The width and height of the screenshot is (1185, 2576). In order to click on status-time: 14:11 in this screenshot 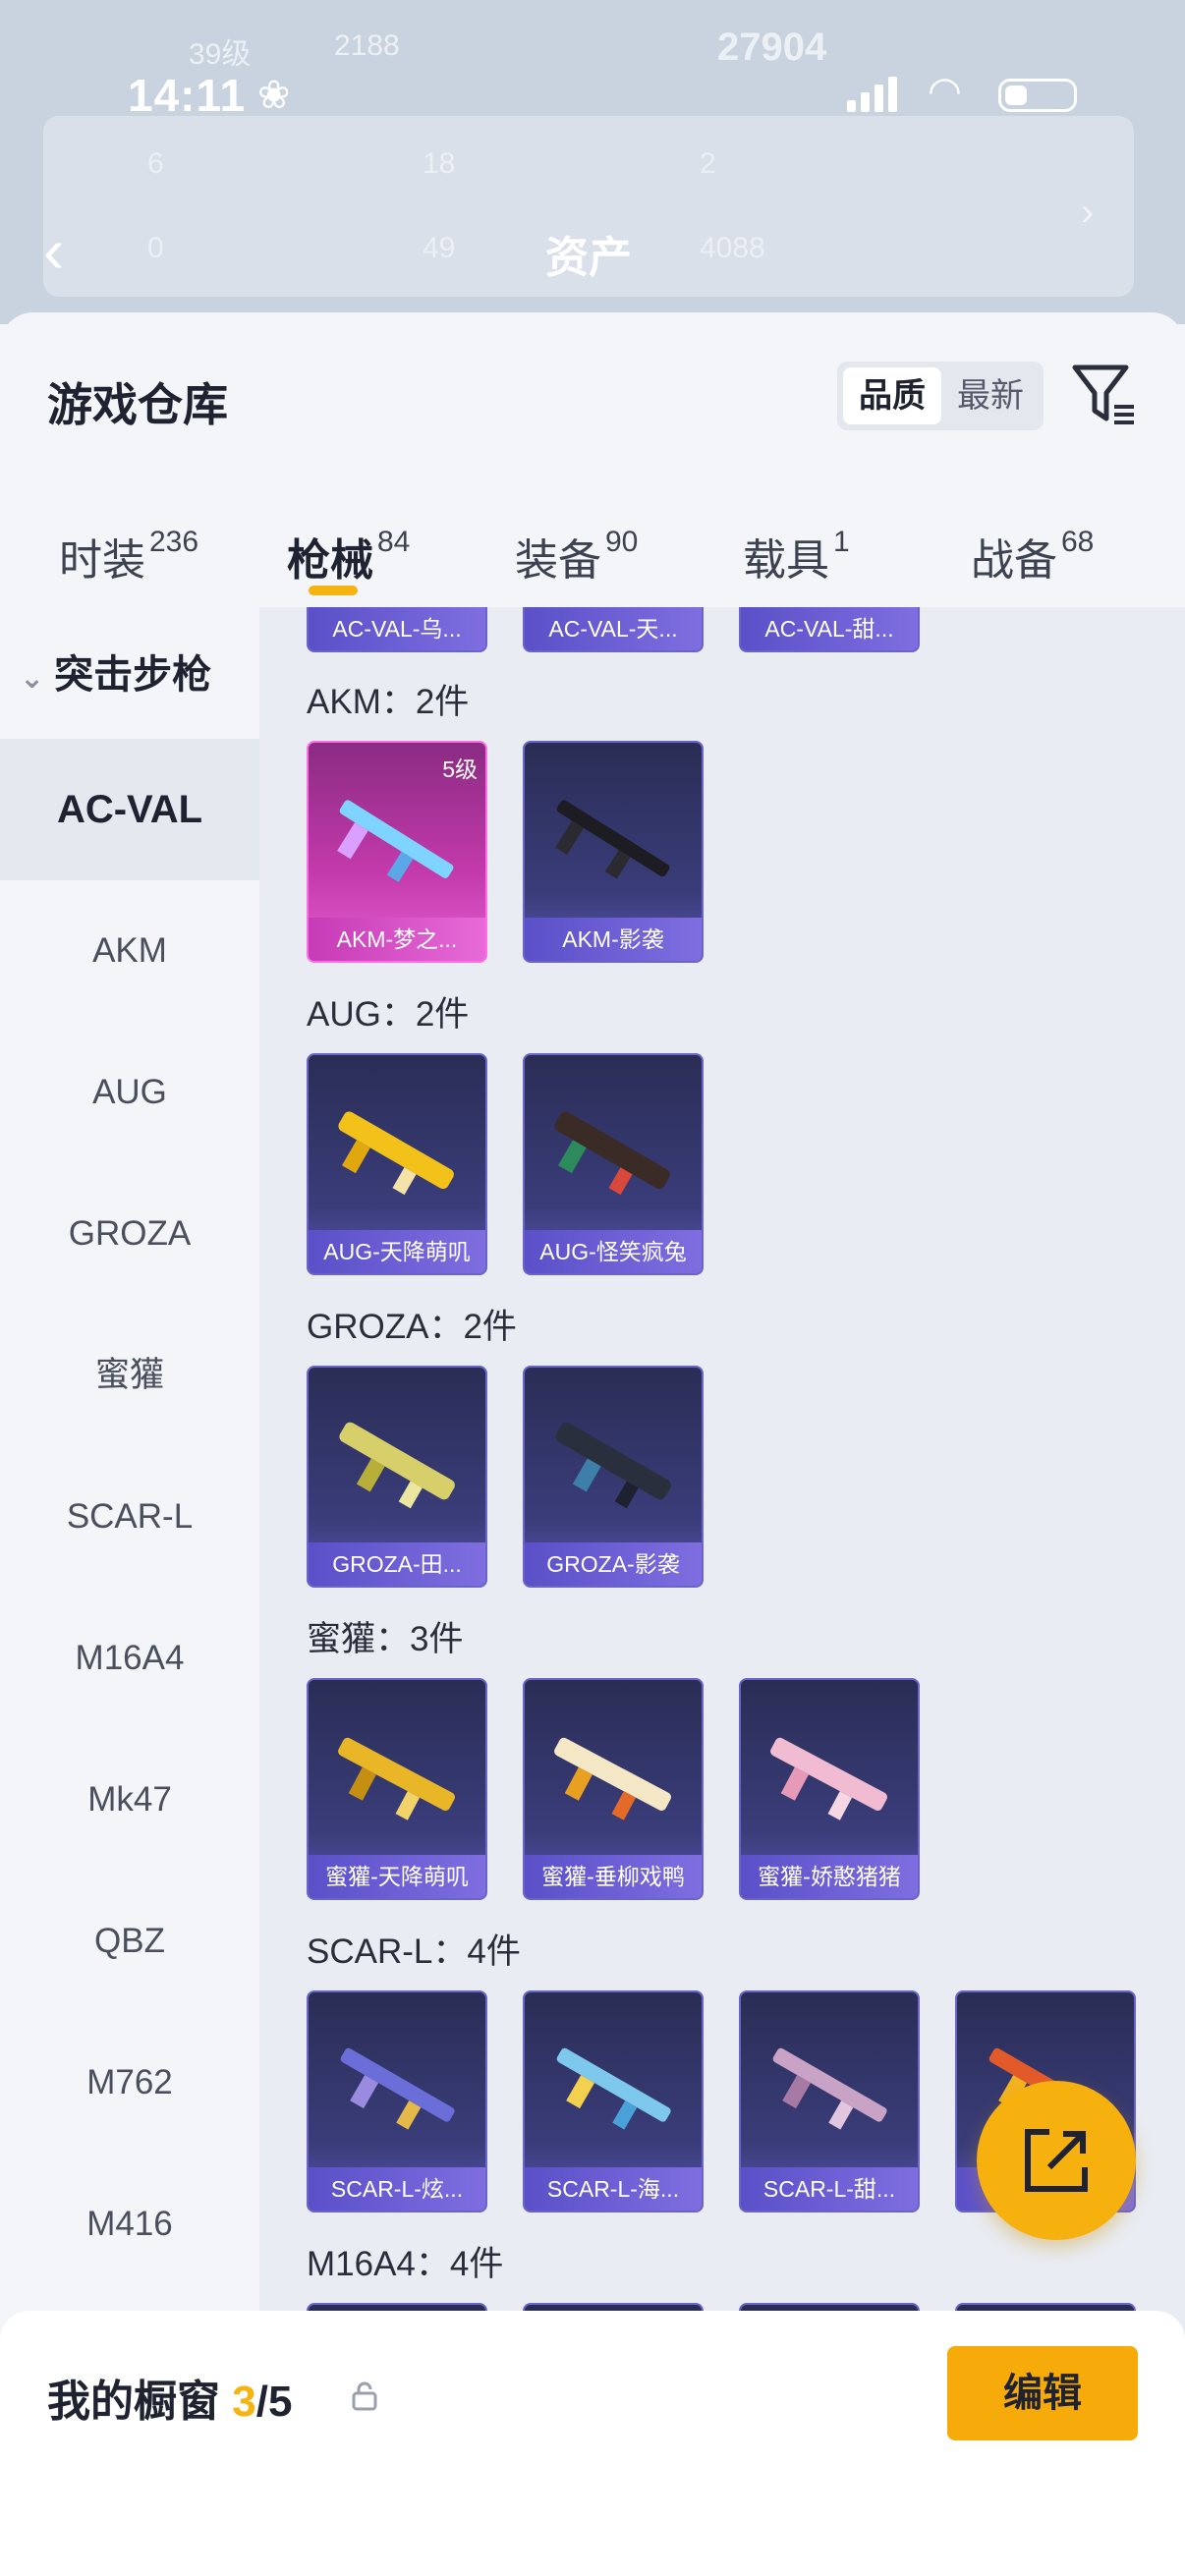, I will do `click(187, 95)`.